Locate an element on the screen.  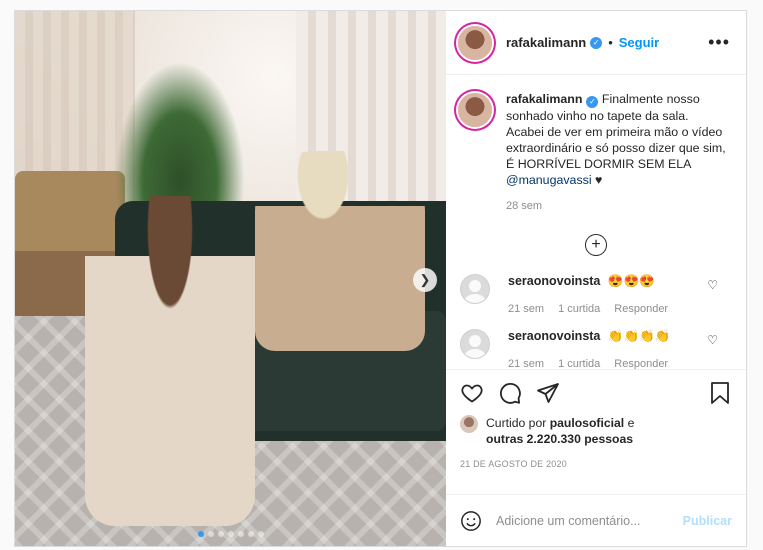
photo-bg-plant is located at coordinates (180, 136).